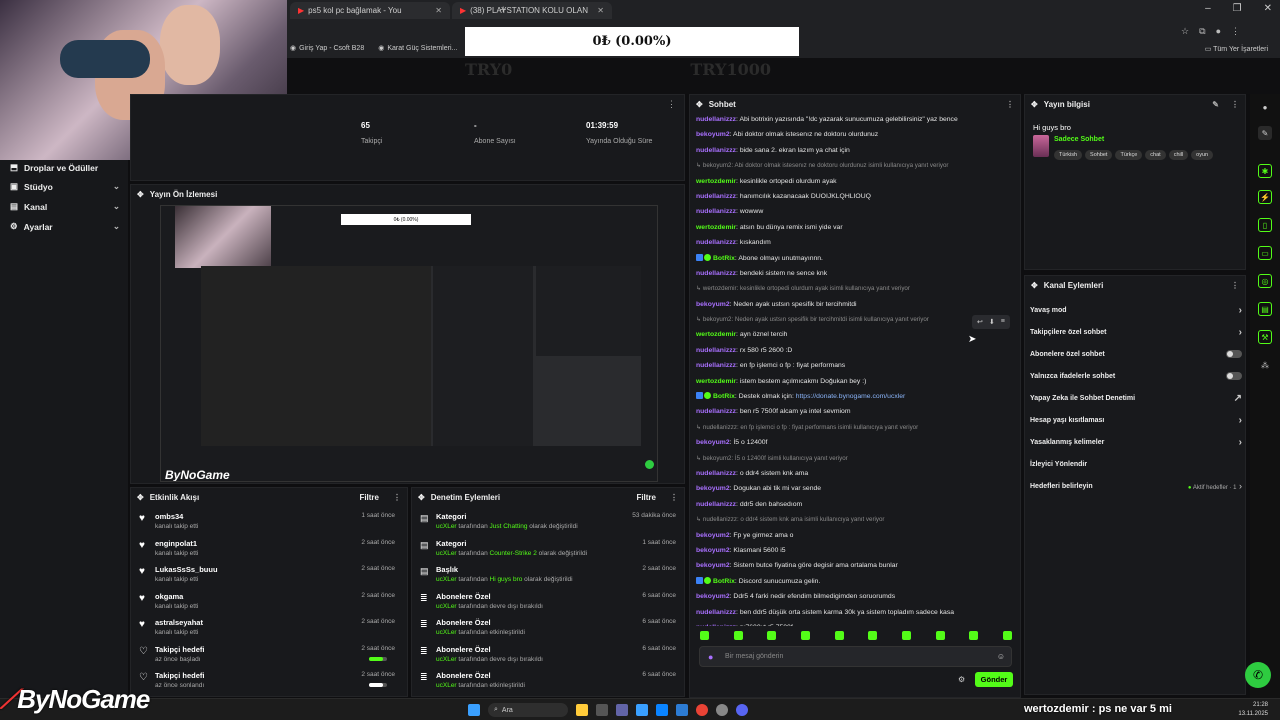 The height and width of the screenshot is (720, 1280). I want to click on store-icon, so click(662, 710).